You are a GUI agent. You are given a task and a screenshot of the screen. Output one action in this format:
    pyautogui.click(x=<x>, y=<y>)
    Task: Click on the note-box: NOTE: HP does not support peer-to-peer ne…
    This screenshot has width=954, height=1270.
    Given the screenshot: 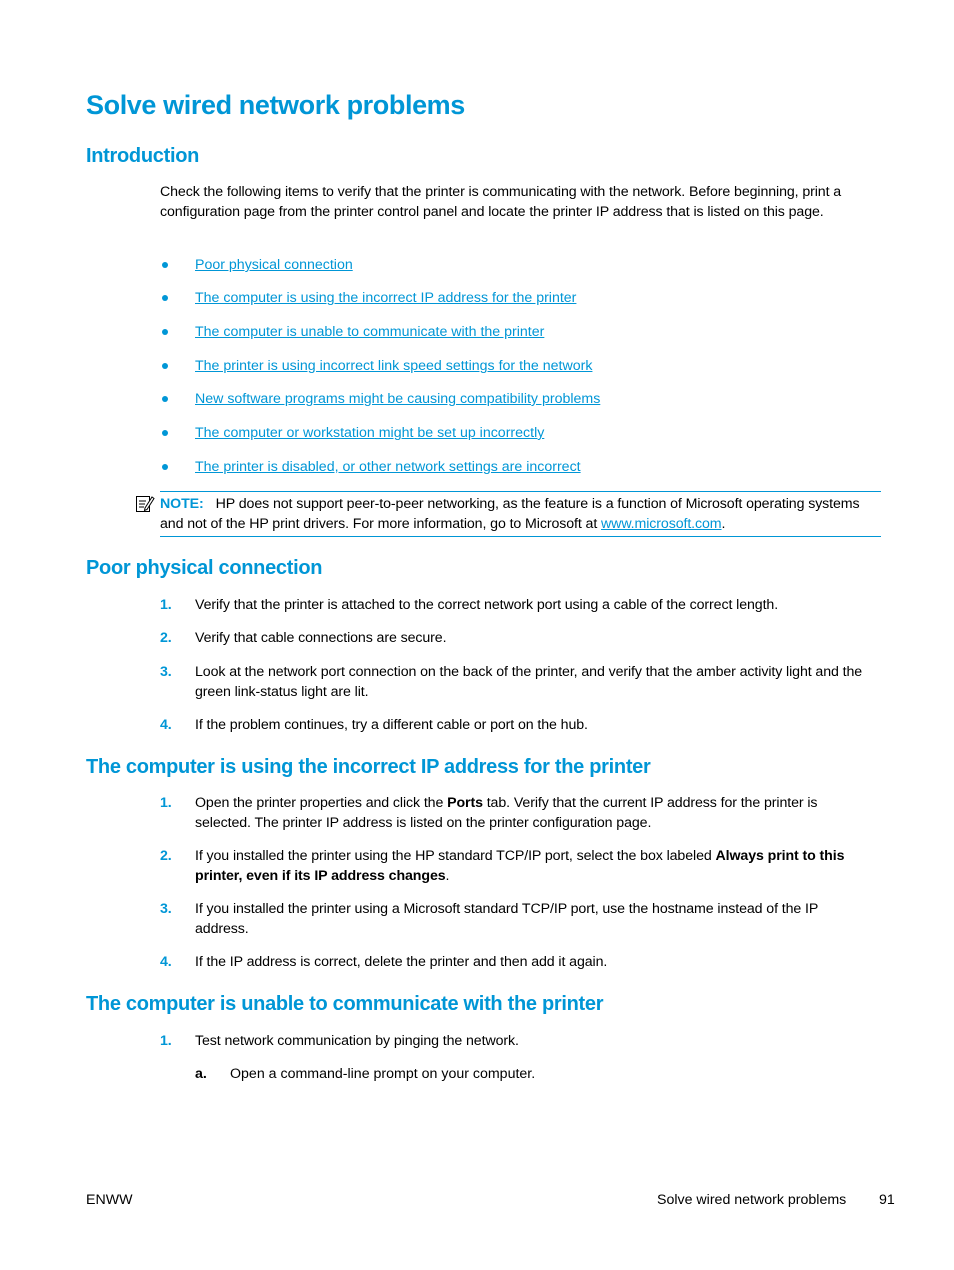 What is the action you would take?
    pyautogui.click(x=520, y=514)
    